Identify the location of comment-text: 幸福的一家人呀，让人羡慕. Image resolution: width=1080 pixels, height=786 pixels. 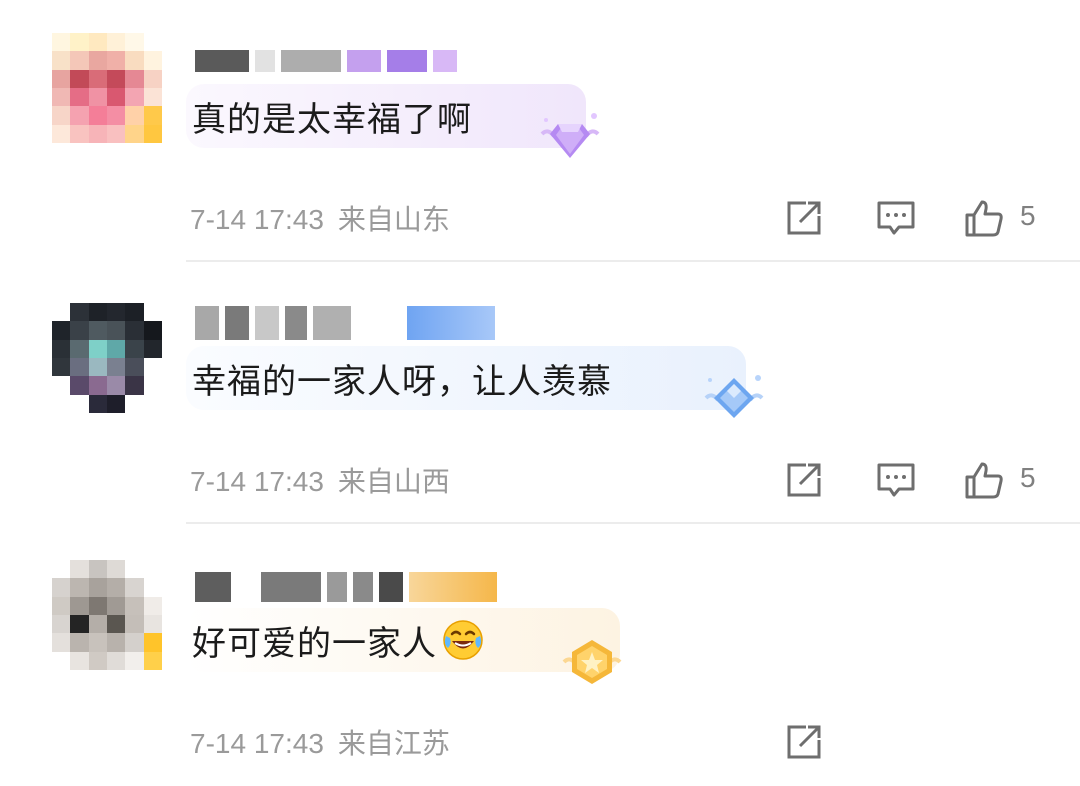
(402, 381).